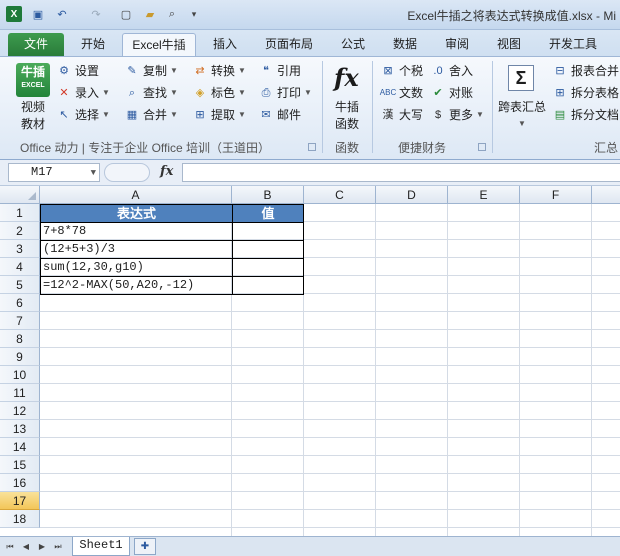 This screenshot has width=620, height=556. Describe the element at coordinates (219, 93) in the screenshot. I see `color-mark-button: ◈ 标色 ▼` at that location.